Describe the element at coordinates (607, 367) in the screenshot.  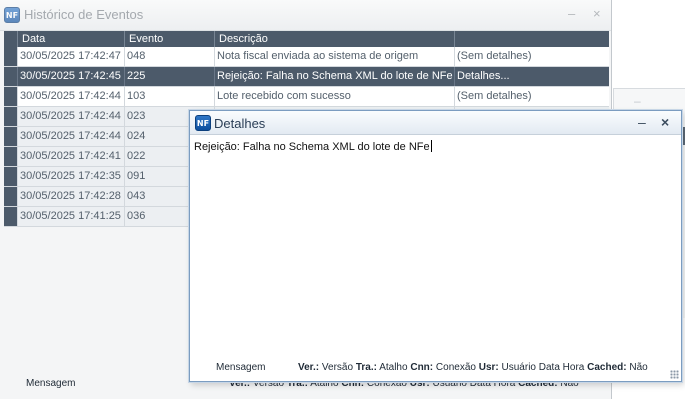
I see `details-status-cached-label: Cached:` at that location.